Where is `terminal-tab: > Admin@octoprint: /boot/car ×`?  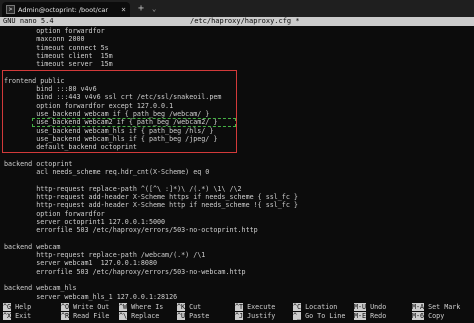 terminal-tab: > Admin@octoprint: /boot/car × is located at coordinates (66, 9).